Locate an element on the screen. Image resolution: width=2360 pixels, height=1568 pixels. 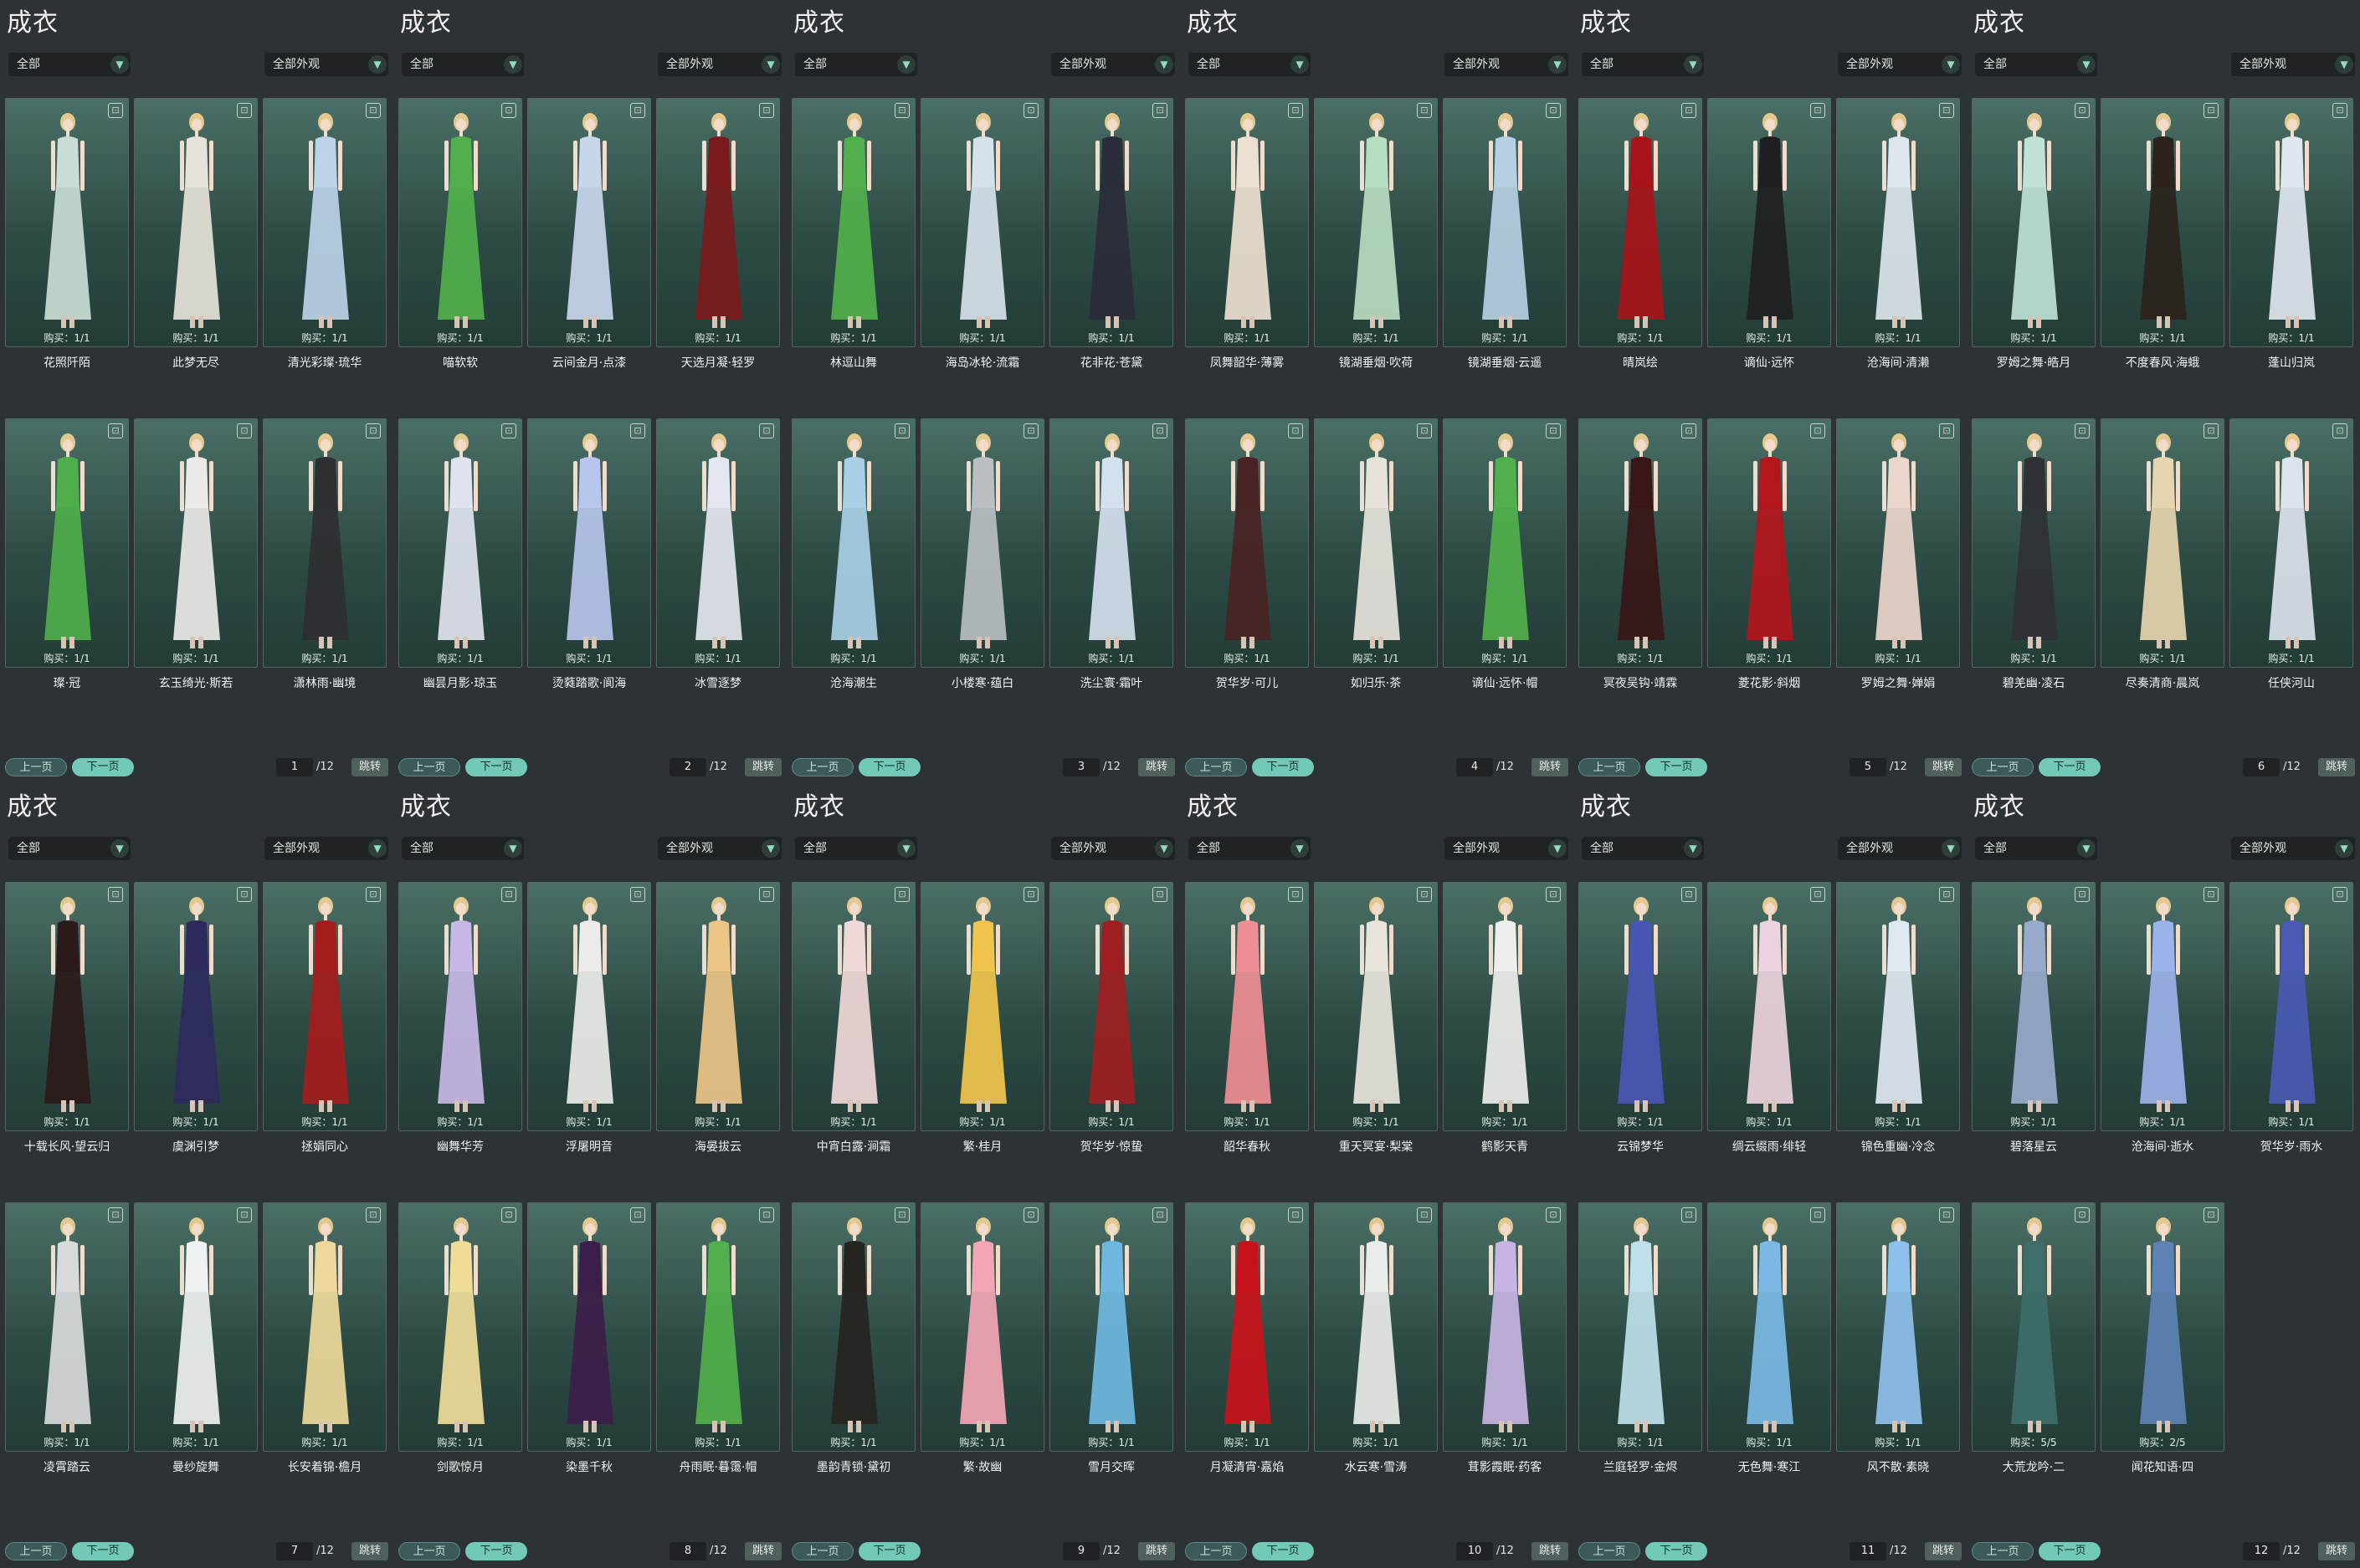
page-number-input: 10 is located at coordinates (1474, 1551).